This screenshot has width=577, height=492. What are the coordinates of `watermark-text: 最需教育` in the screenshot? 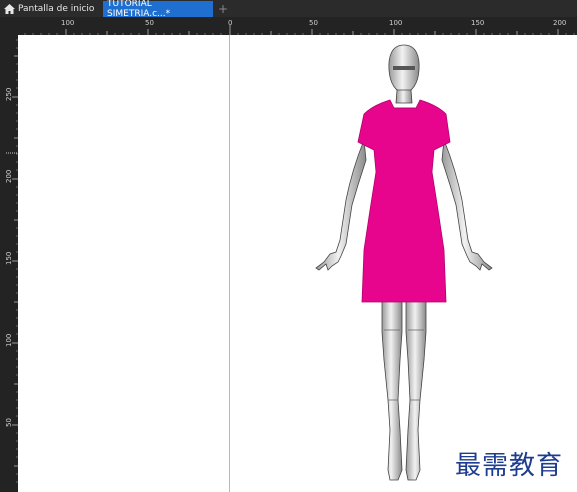 It's located at (509, 466).